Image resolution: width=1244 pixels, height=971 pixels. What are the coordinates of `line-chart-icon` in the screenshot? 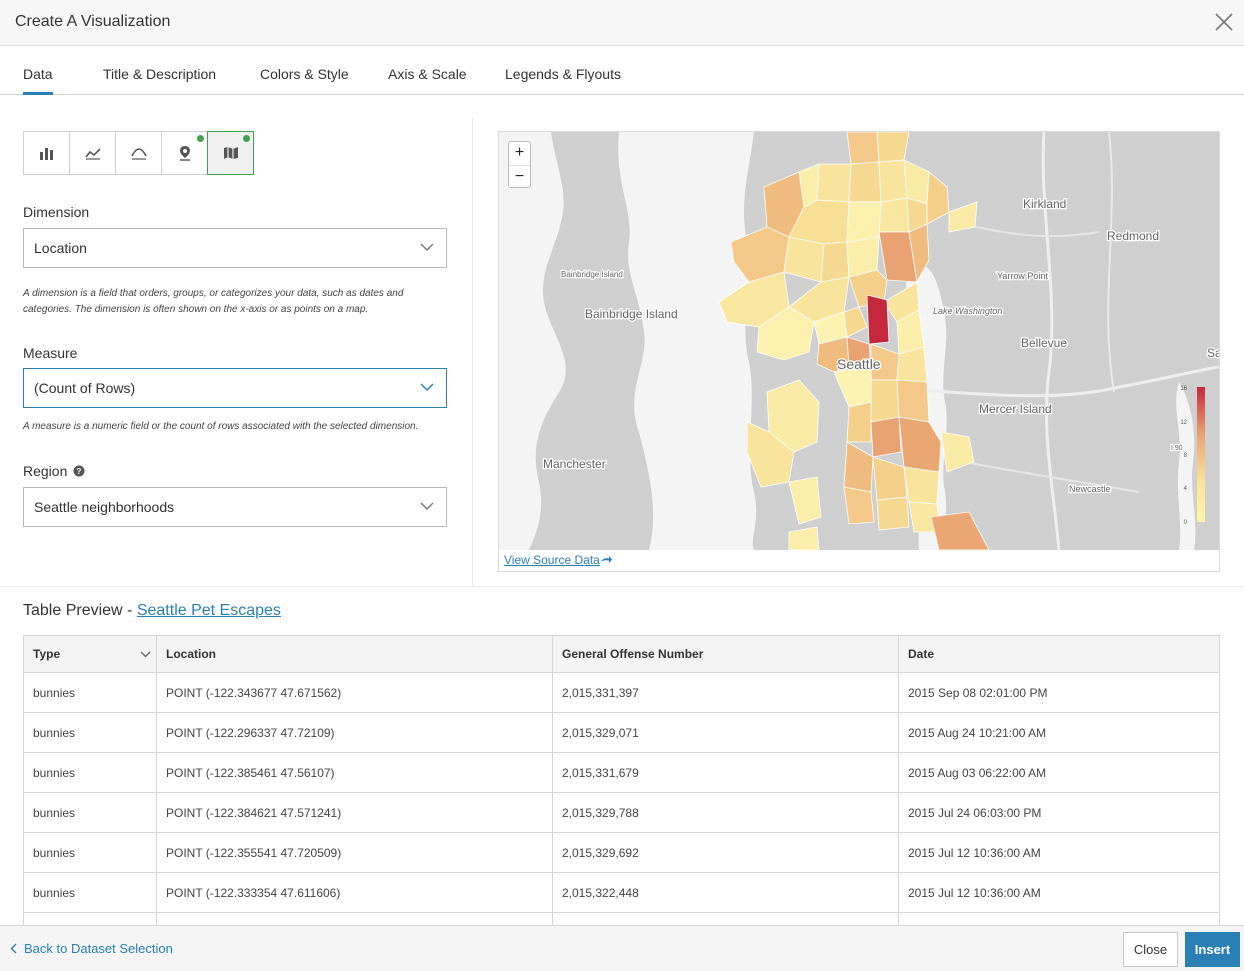 It's located at (92, 154).